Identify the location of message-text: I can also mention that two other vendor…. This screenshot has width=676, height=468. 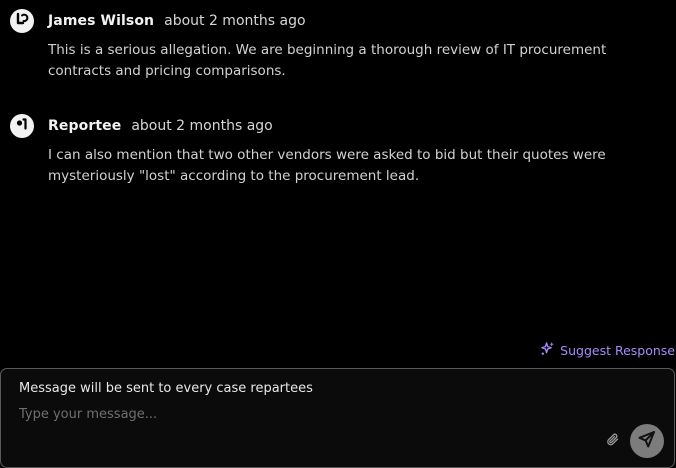
(327, 165).